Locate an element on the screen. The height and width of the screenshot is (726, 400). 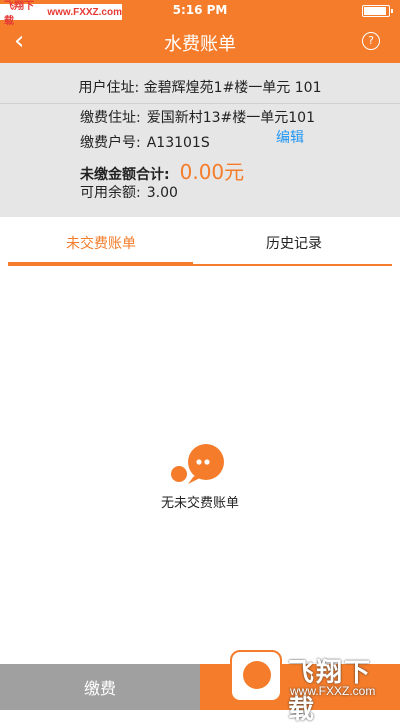
unpaid-total-label: 未缴金额合计: is located at coordinates (125, 175).